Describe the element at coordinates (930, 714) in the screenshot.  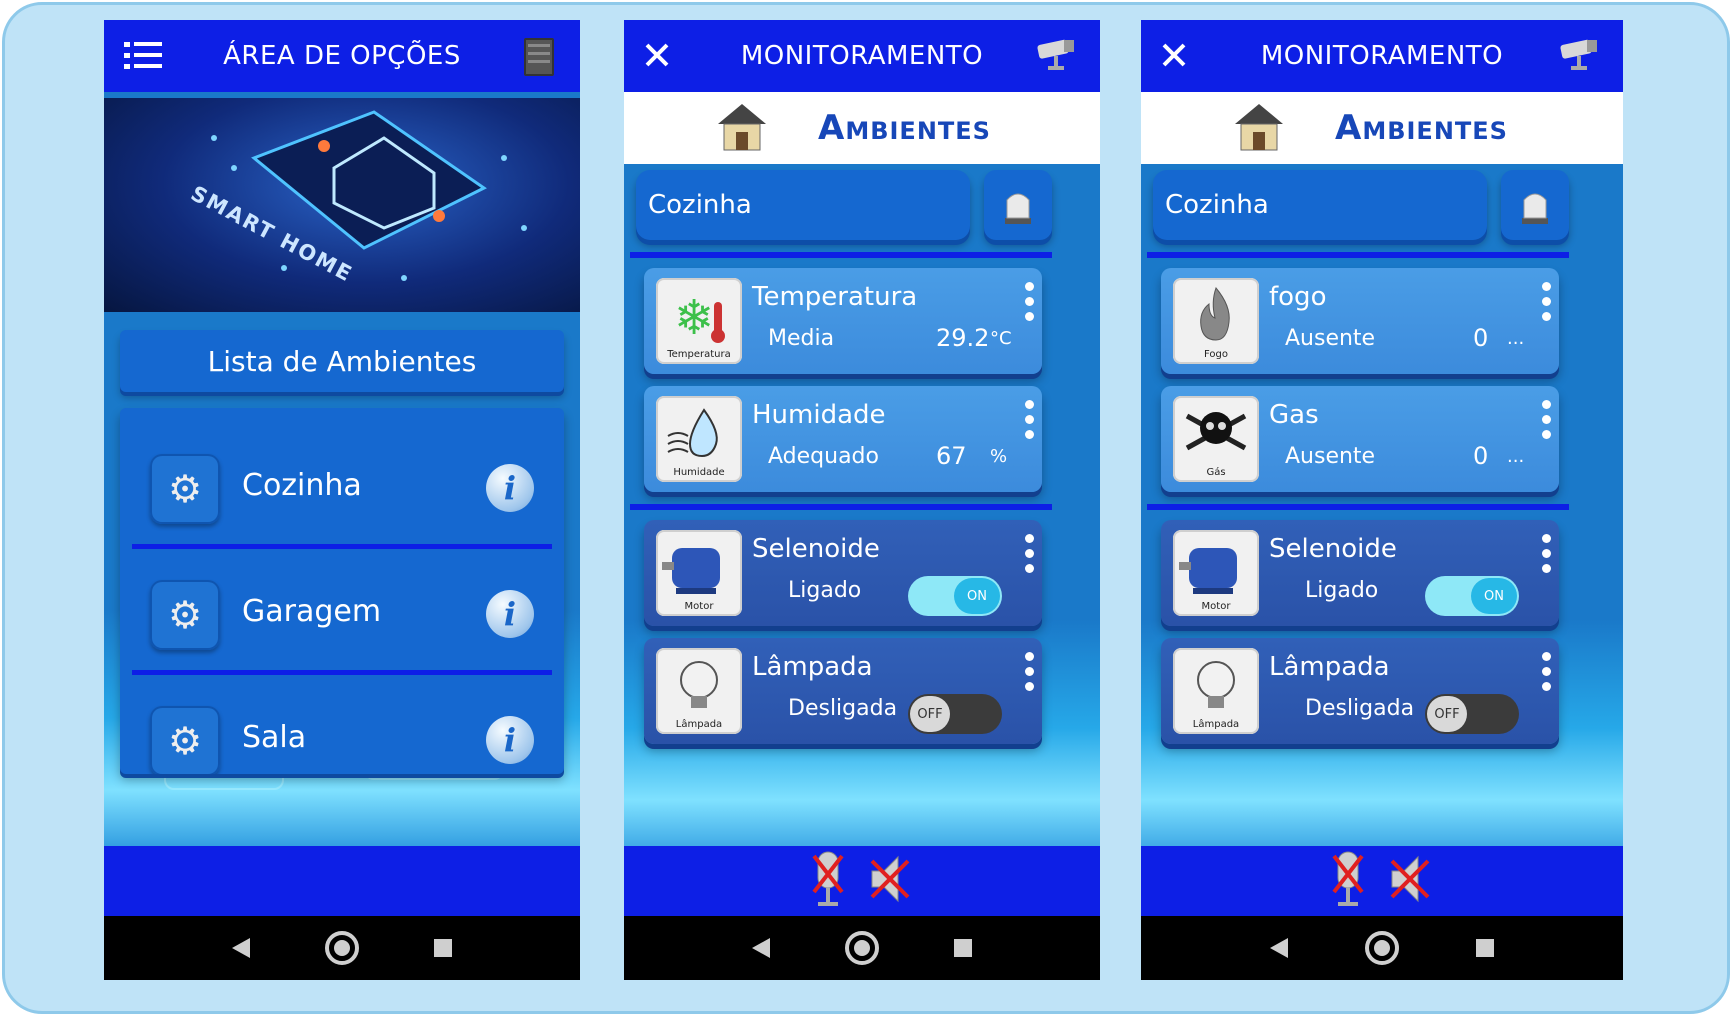
I see `toggle-label: OFF` at that location.